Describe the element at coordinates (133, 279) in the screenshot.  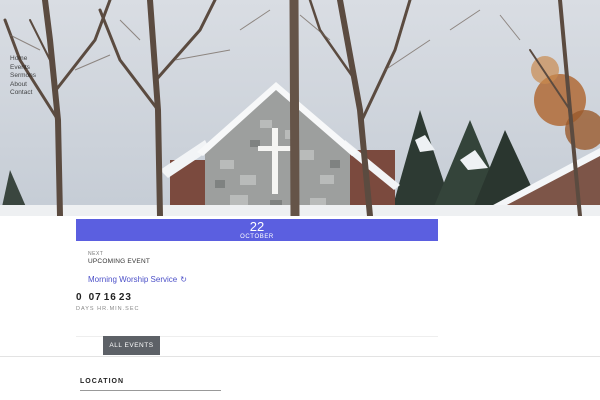
I see `event-title: Morning Worship Service` at that location.